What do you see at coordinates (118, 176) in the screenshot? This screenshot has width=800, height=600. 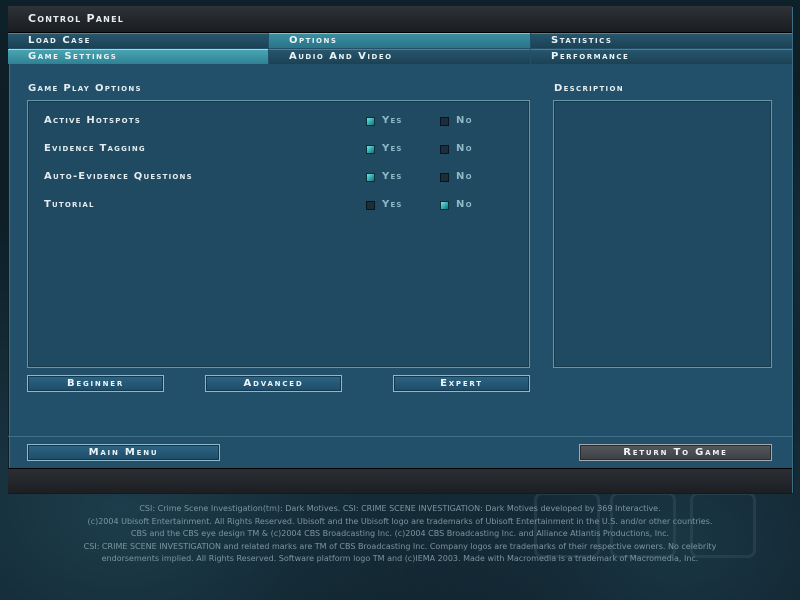 I see `option-label: Auto-Evidence Questions` at bounding box center [118, 176].